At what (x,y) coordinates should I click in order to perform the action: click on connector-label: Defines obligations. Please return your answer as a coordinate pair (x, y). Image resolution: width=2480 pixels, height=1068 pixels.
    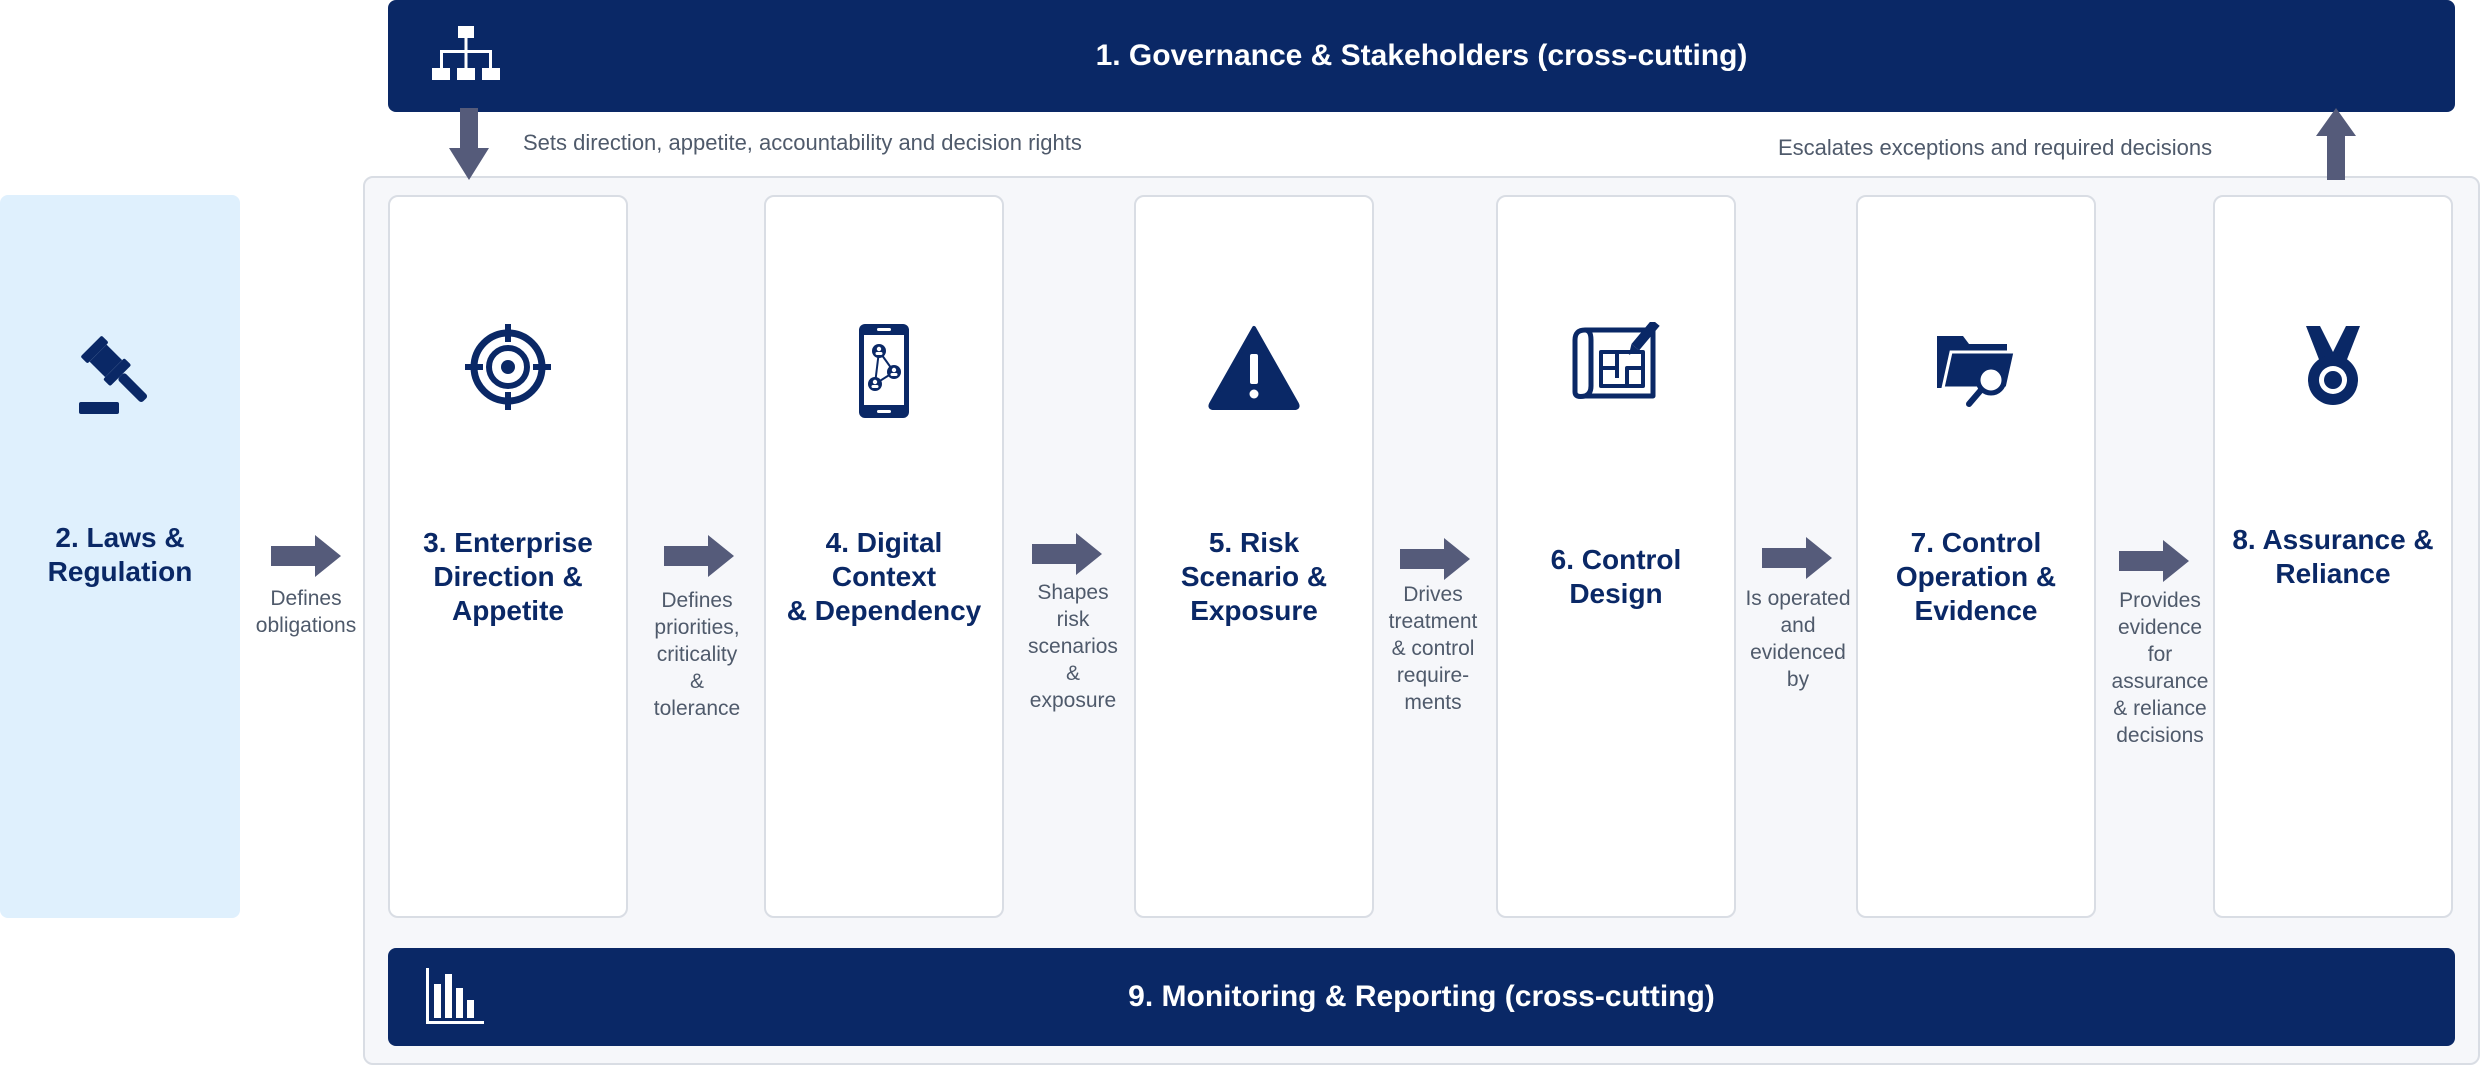
    Looking at the image, I should click on (306, 612).